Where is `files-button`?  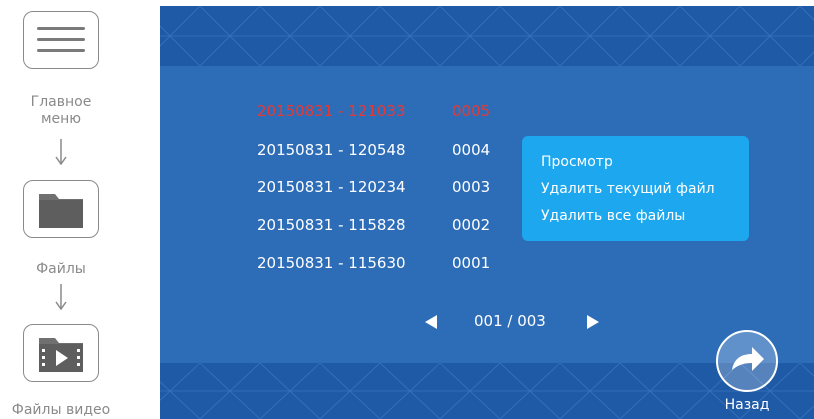 files-button is located at coordinates (61, 209).